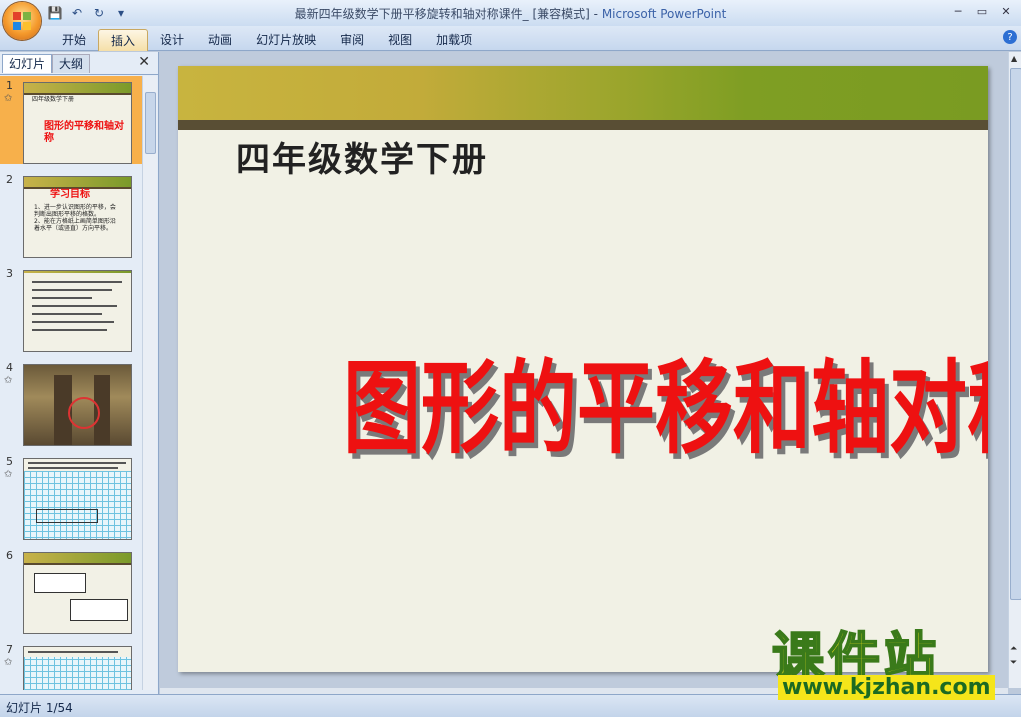 This screenshot has height=717, width=1021. What do you see at coordinates (67, 214) in the screenshot?
I see `thumb-line: 判断出图形平移的格数。` at bounding box center [67, 214].